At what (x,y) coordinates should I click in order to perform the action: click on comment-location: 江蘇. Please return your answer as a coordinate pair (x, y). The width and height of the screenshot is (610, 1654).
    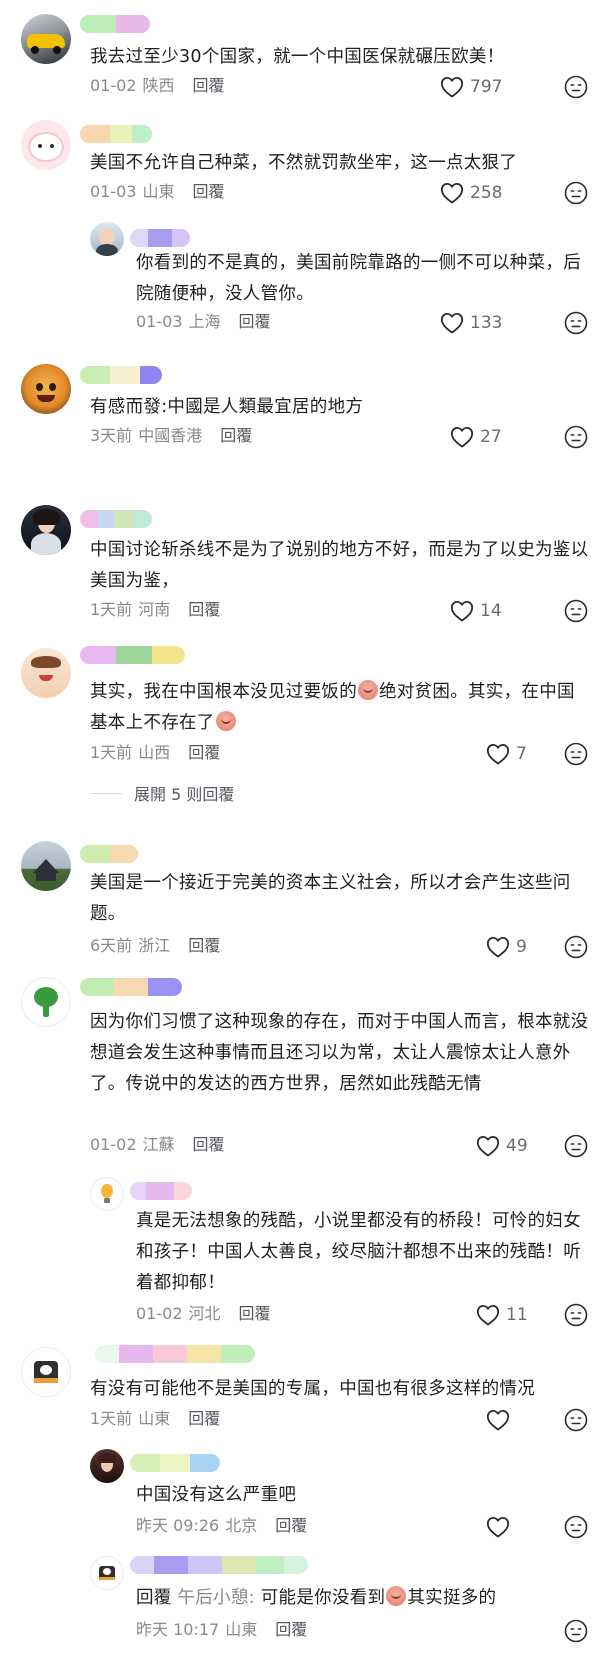
    Looking at the image, I should click on (158, 1144).